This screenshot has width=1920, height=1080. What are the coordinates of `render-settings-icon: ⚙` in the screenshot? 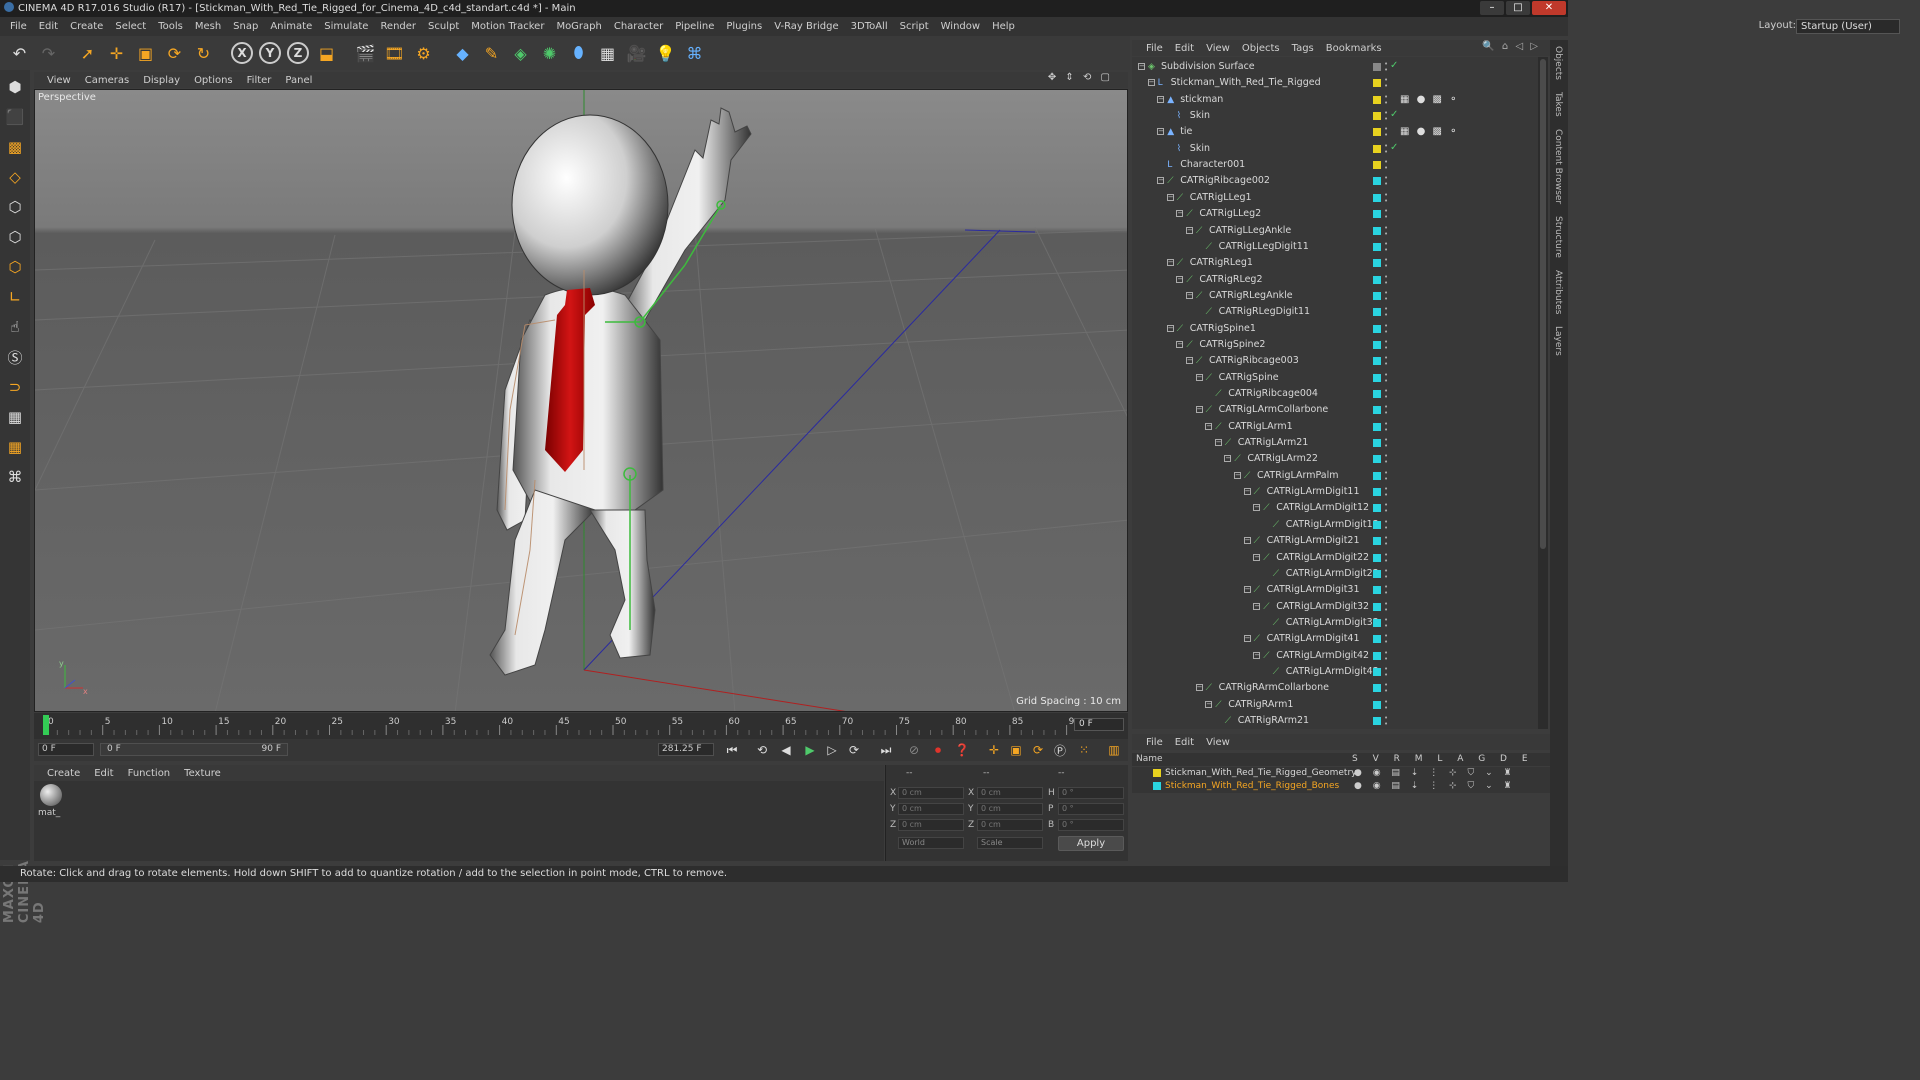 It's located at (423, 53).